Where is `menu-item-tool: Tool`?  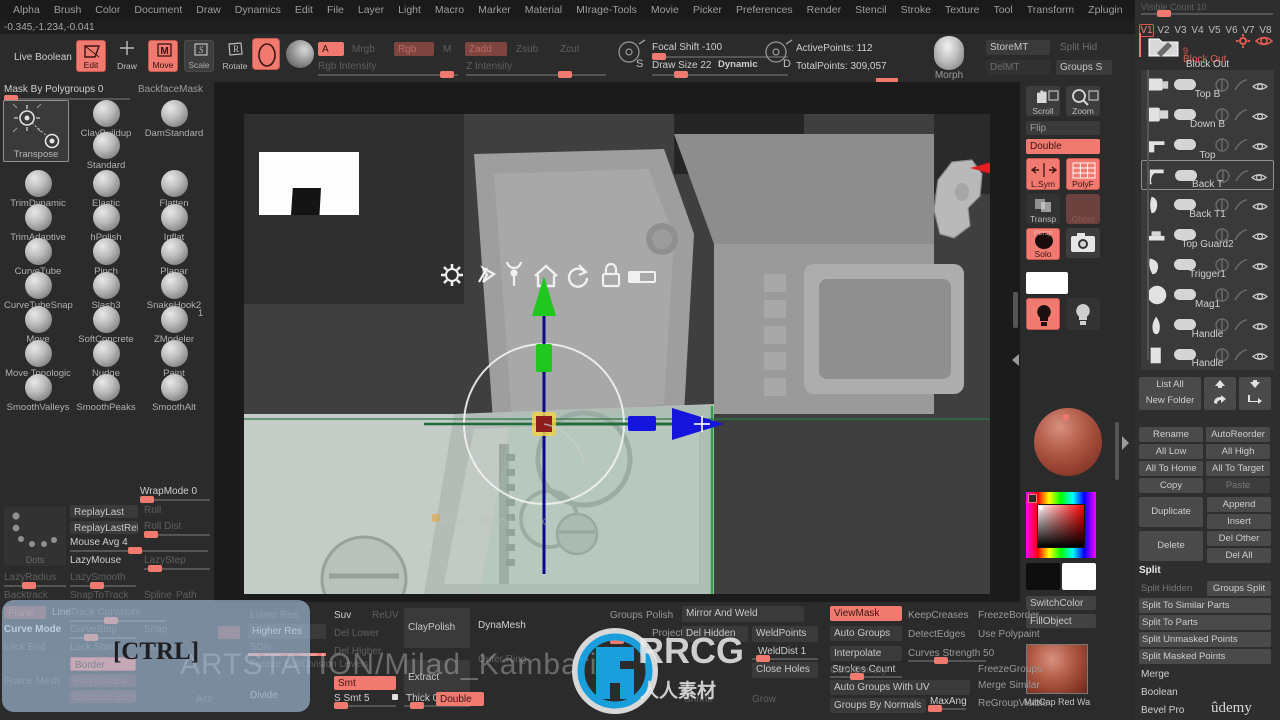
menu-item-tool: Tool is located at coordinates (1002, 10).